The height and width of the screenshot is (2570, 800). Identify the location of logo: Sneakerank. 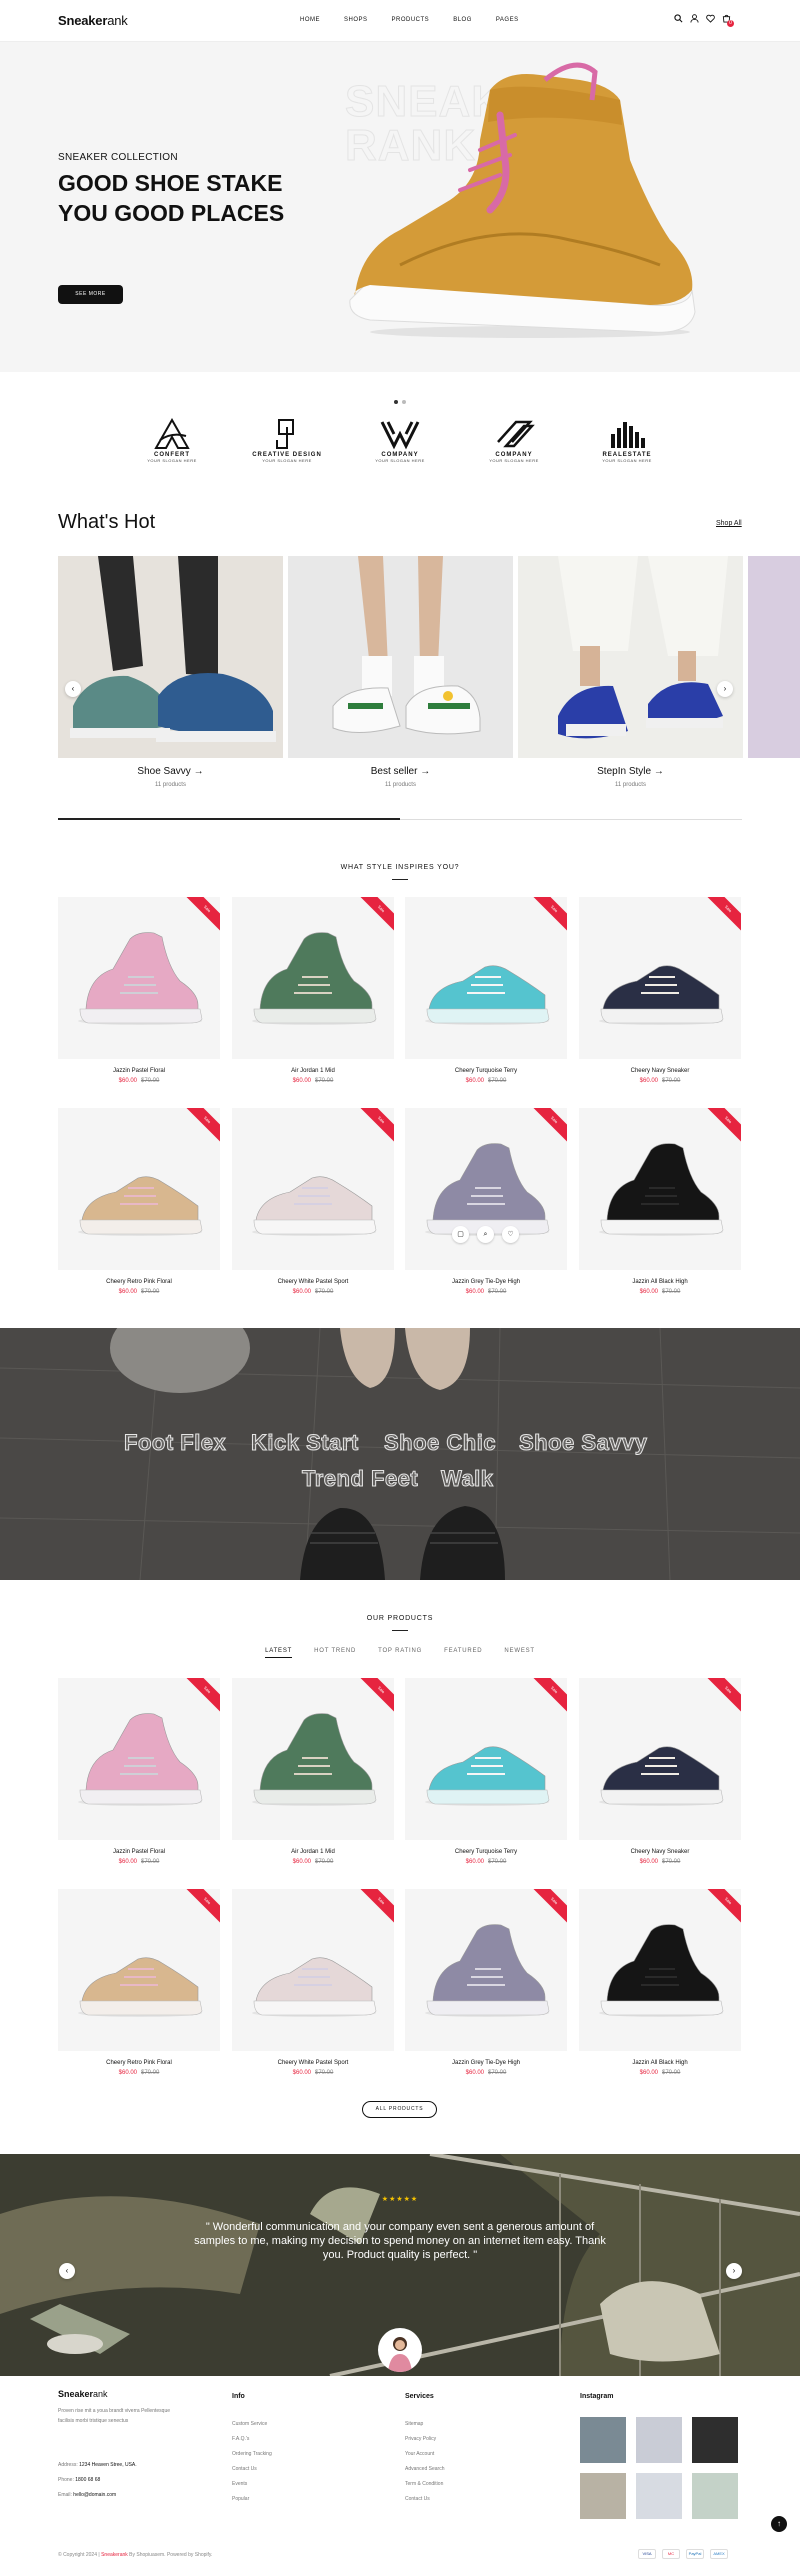
(93, 20).